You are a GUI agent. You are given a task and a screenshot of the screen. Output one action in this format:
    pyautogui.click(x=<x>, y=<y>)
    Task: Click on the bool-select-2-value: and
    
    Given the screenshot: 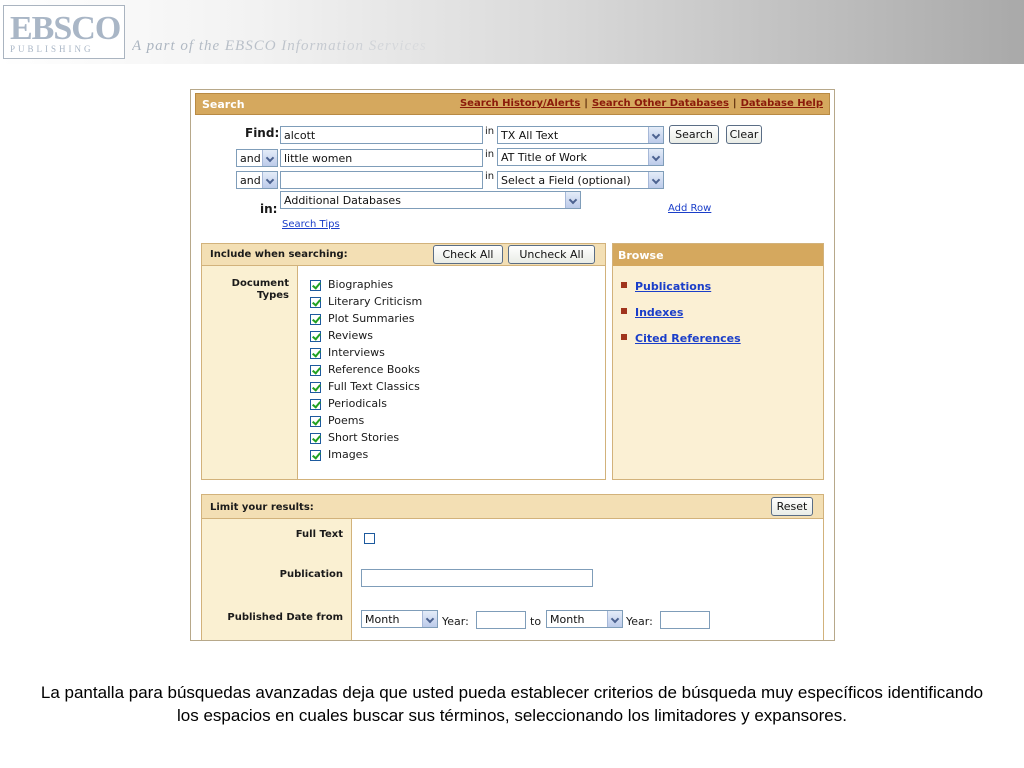 What is the action you would take?
    pyautogui.click(x=250, y=158)
    